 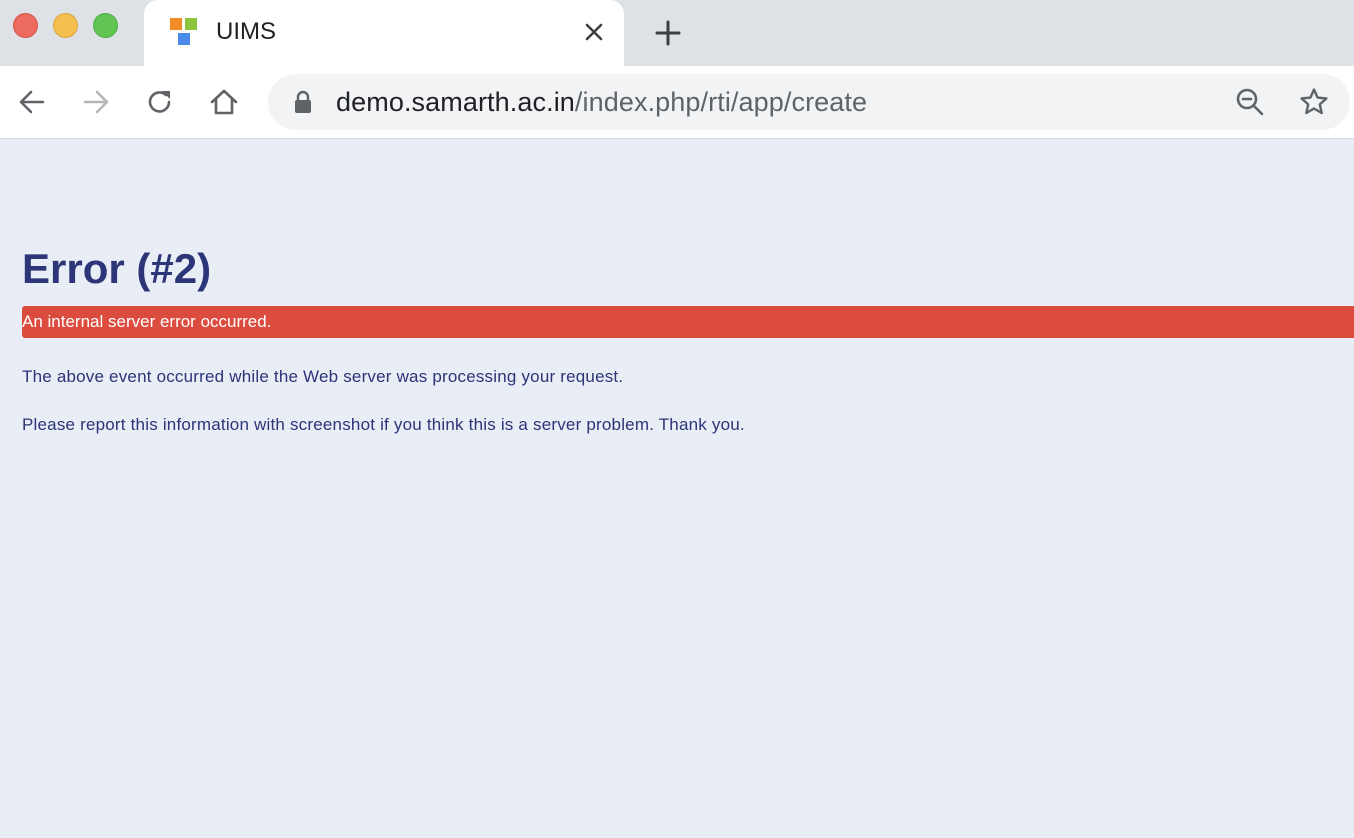 What do you see at coordinates (246, 31) in the screenshot?
I see `tab-title: UIMS` at bounding box center [246, 31].